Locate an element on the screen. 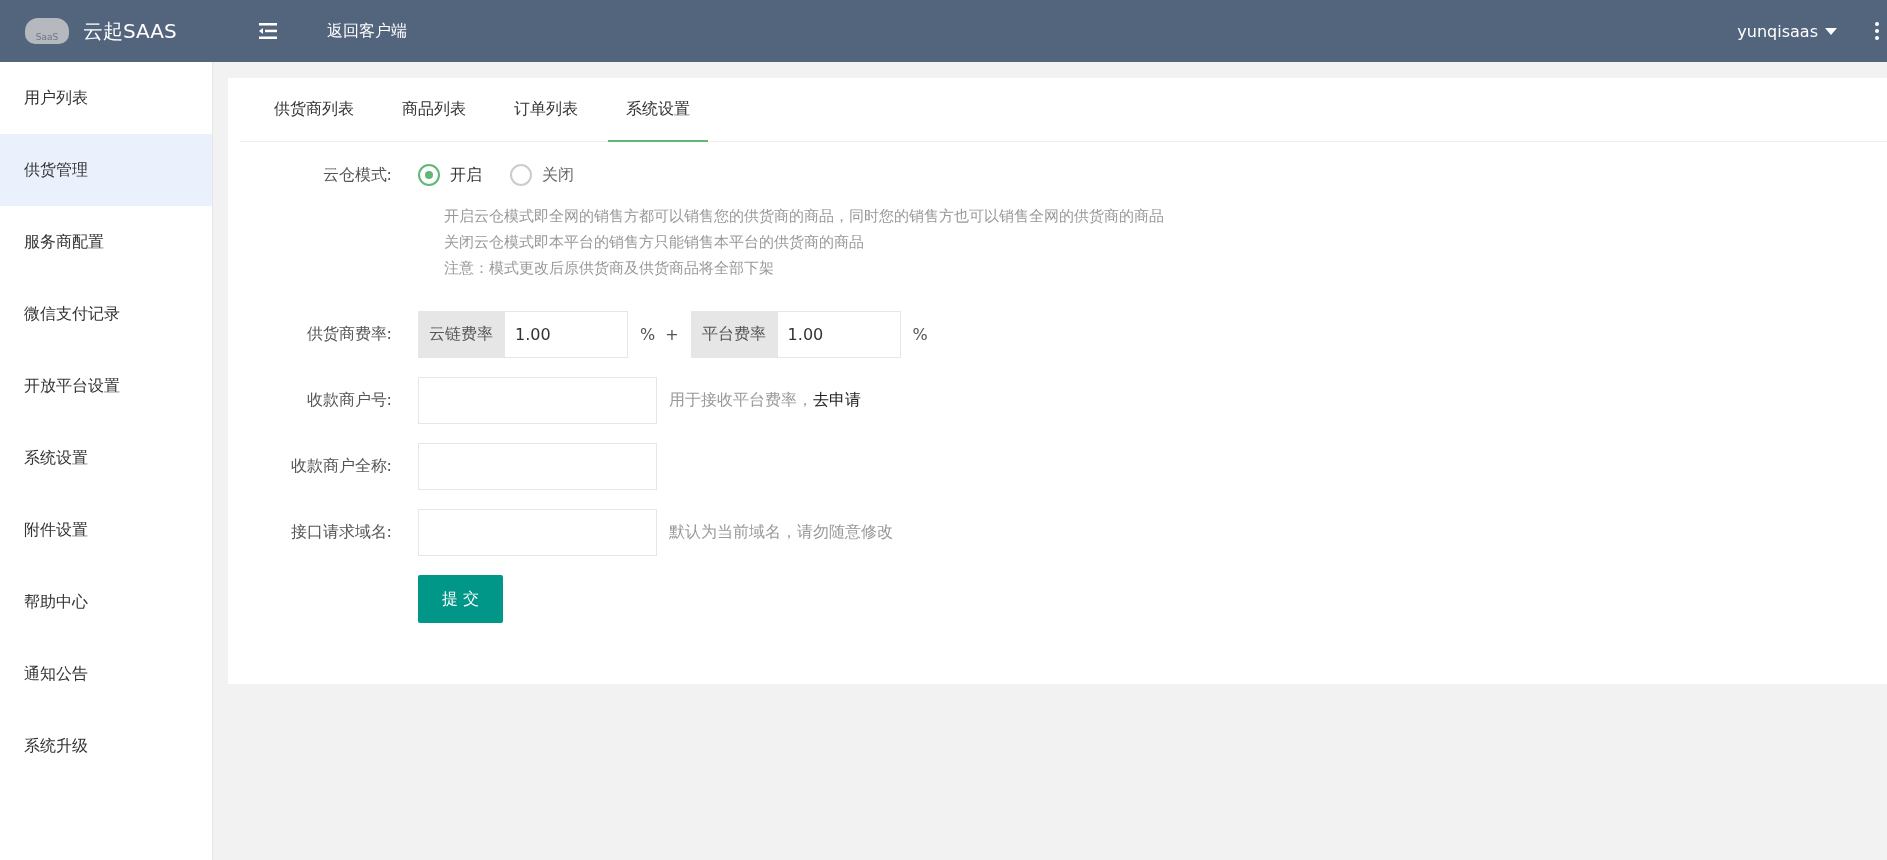 This screenshot has width=1887, height=860. plus-label: + is located at coordinates (672, 334).